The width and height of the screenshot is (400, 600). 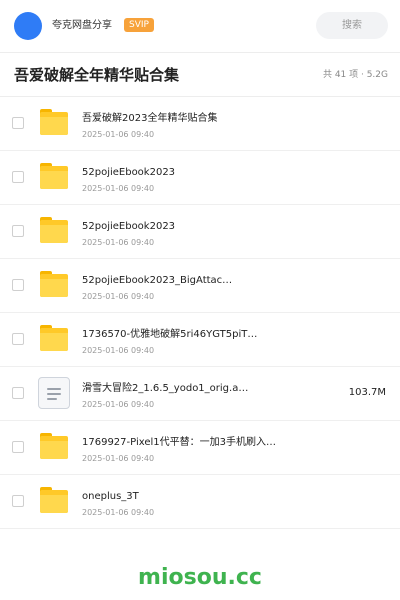 What do you see at coordinates (97, 75) in the screenshot?
I see `page-title: 吾爱破解全年精华贴合集` at bounding box center [97, 75].